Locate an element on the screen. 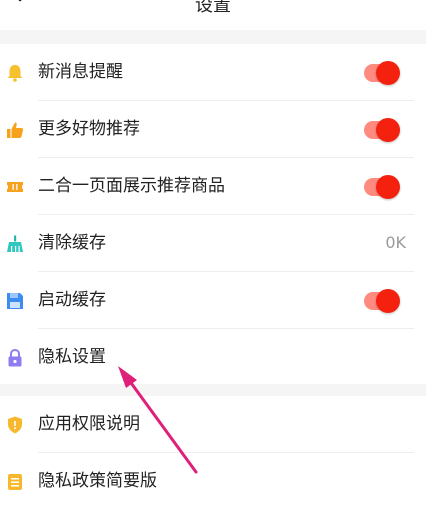 Image resolution: width=426 pixels, height=532 pixels. setting-label: 隐私设置 is located at coordinates (72, 357).